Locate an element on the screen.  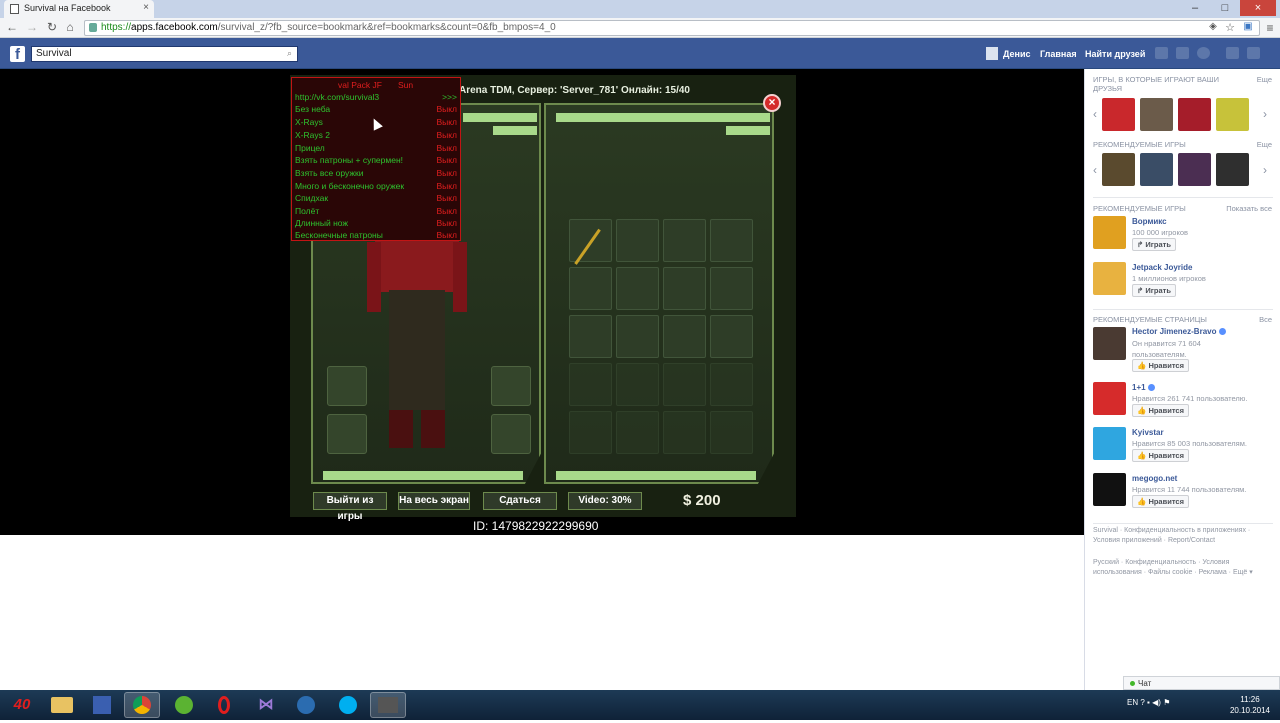
start-button: 40 is located at coordinates (22, 705).